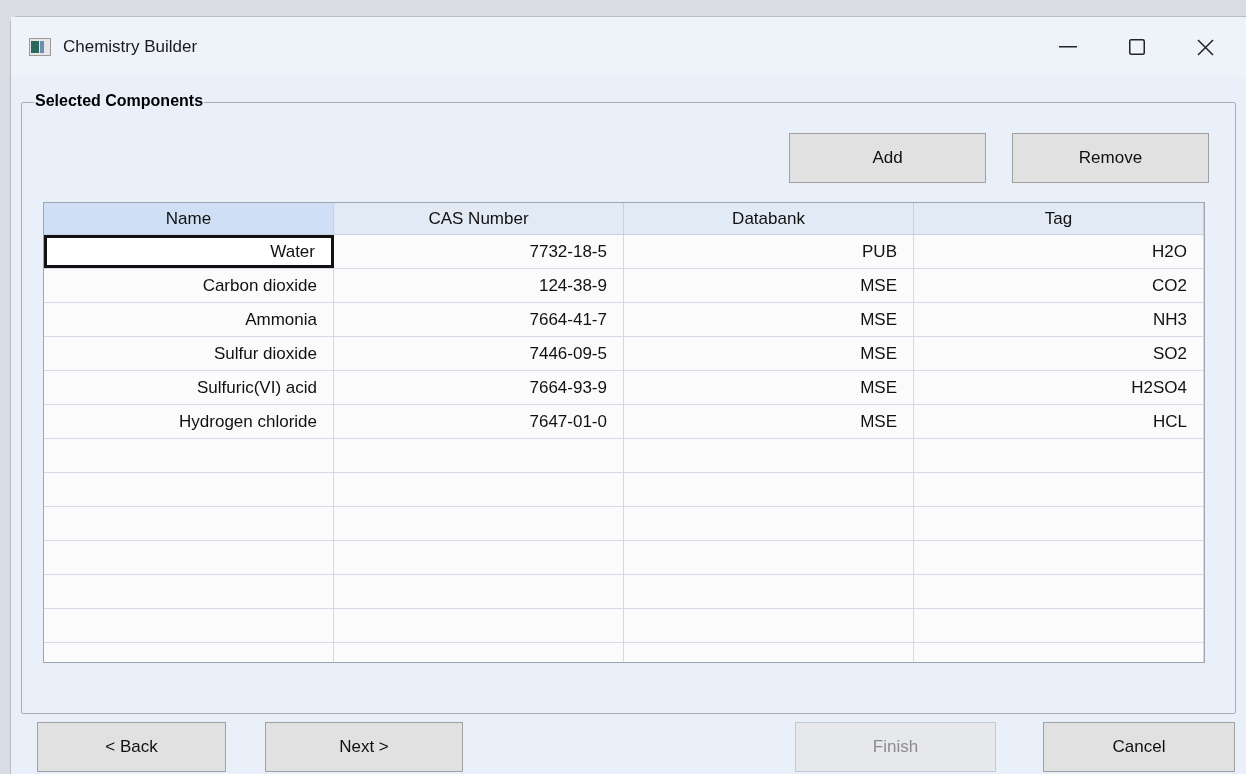  I want to click on maximize-icon, so click(1137, 47).